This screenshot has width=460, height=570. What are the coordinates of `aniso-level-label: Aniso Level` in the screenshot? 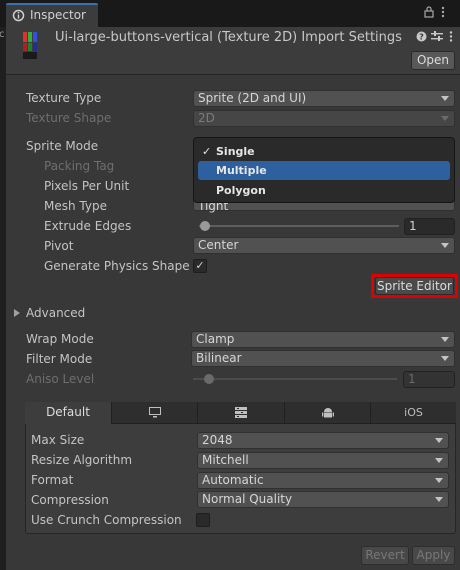 It's located at (60, 379).